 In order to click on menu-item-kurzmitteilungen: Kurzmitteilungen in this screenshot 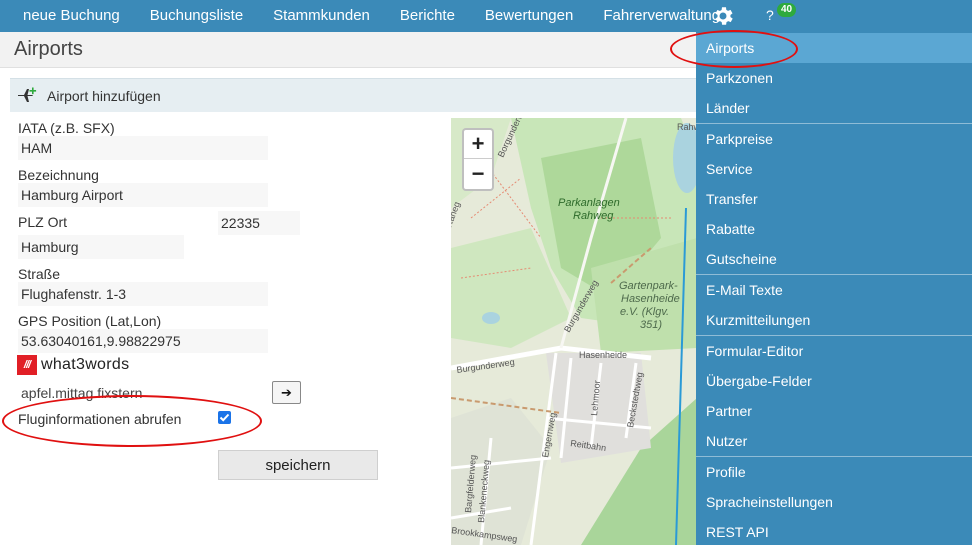, I will do `click(834, 320)`.